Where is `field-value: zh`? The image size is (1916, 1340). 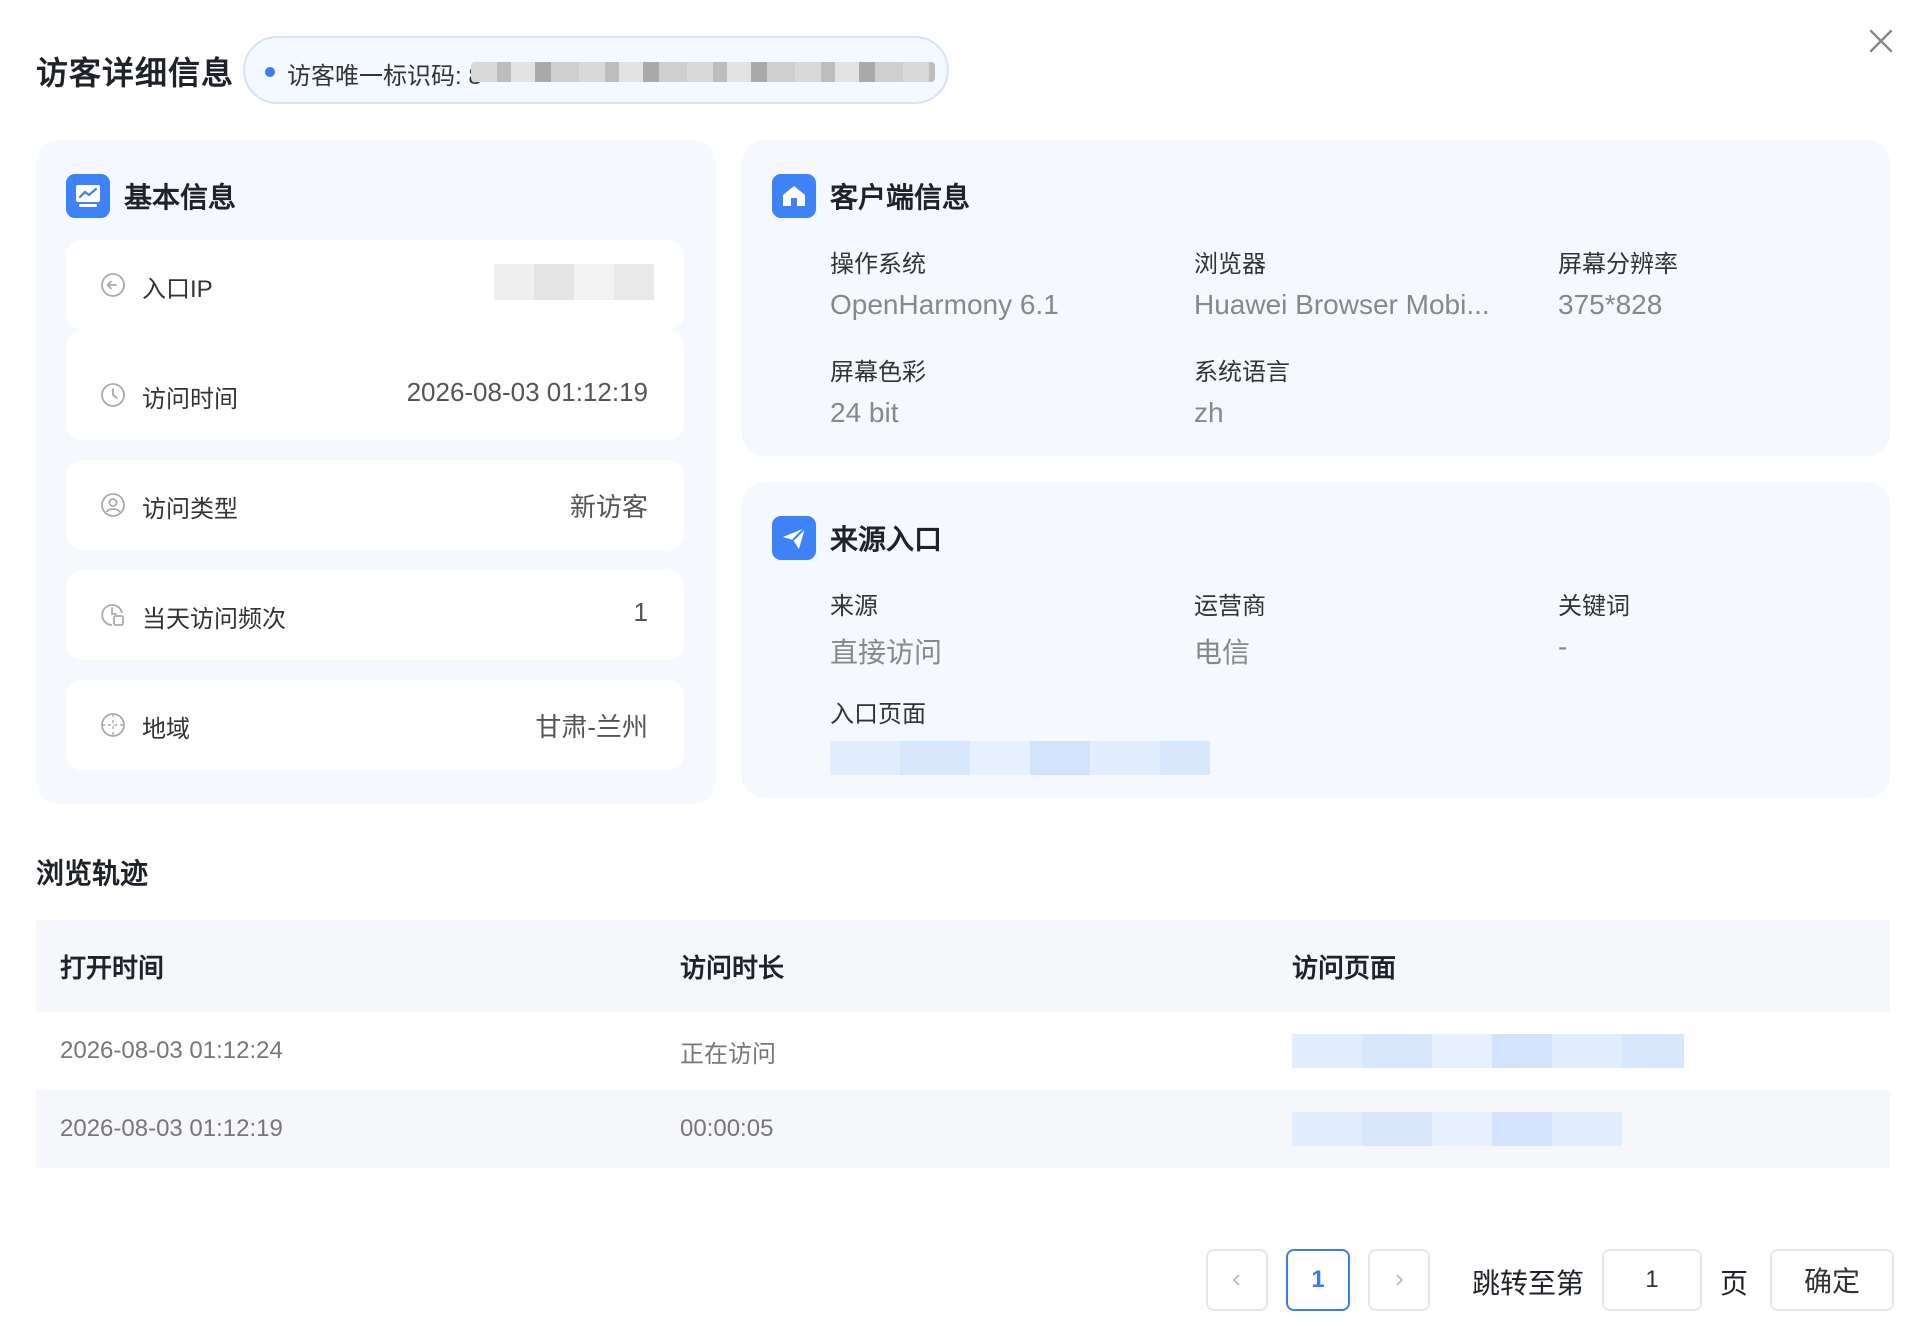
field-value: zh is located at coordinates (1209, 412).